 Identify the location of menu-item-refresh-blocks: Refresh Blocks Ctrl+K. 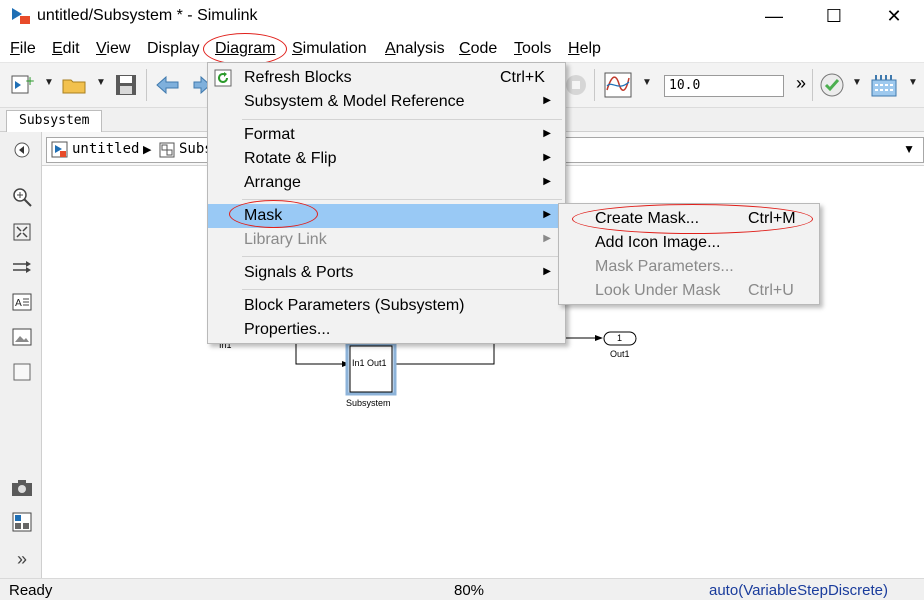
(386, 78).